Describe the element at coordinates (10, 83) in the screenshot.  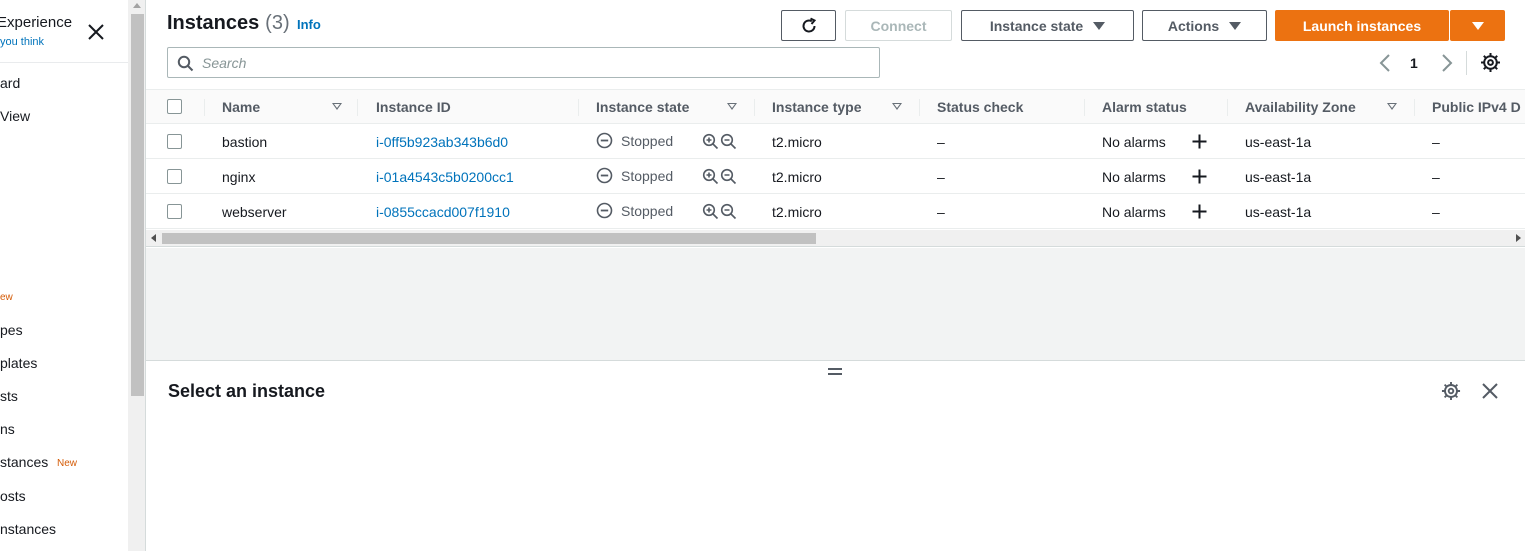
I see `sidebar-item-dashboard: ard` at that location.